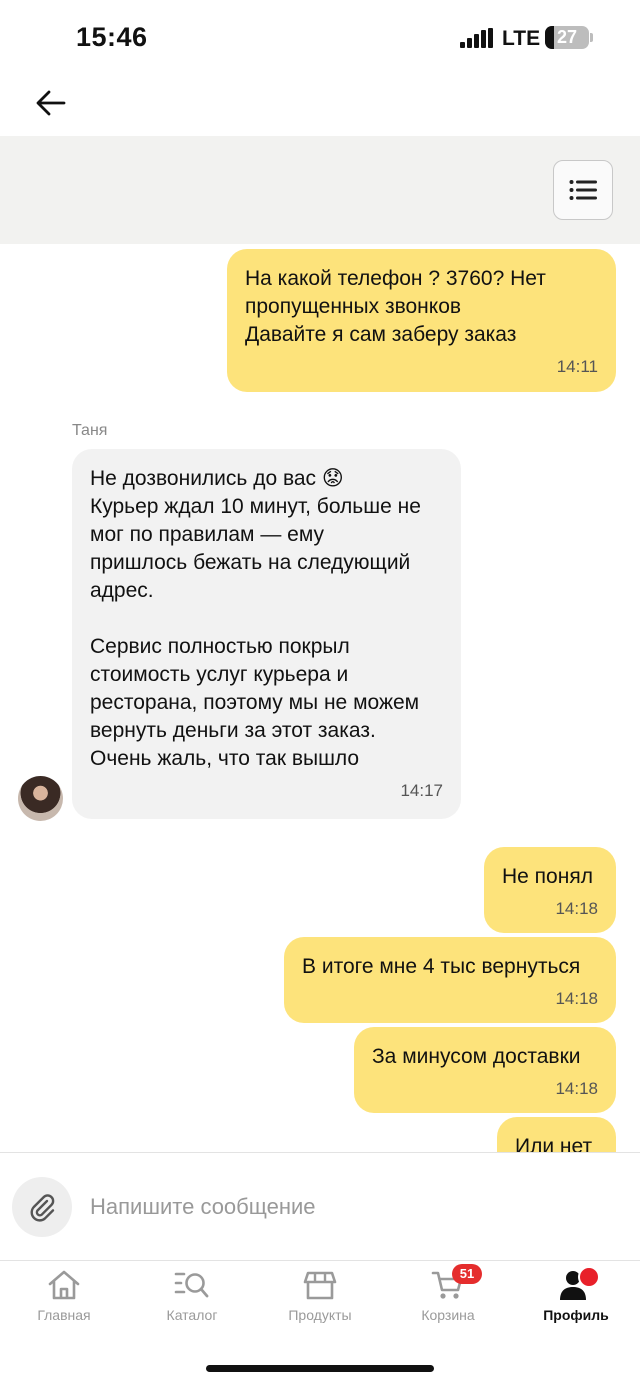 This screenshot has width=640, height=1385. I want to click on attach-button, so click(42, 1207).